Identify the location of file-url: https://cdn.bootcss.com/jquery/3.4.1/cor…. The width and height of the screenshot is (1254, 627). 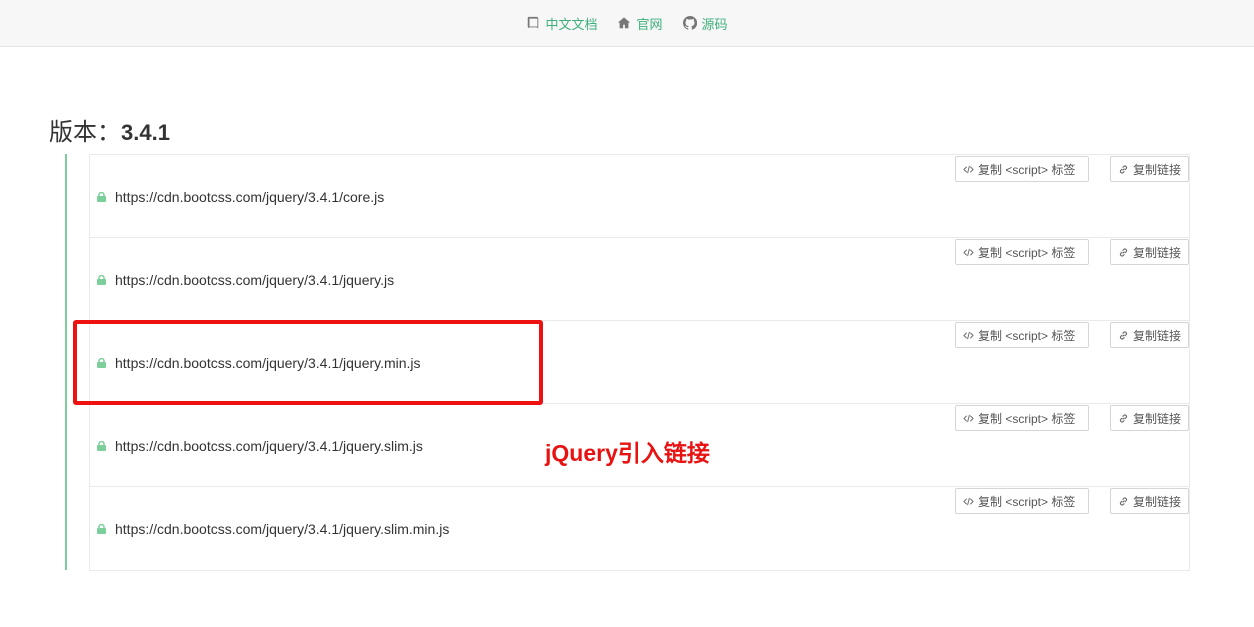
(249, 197).